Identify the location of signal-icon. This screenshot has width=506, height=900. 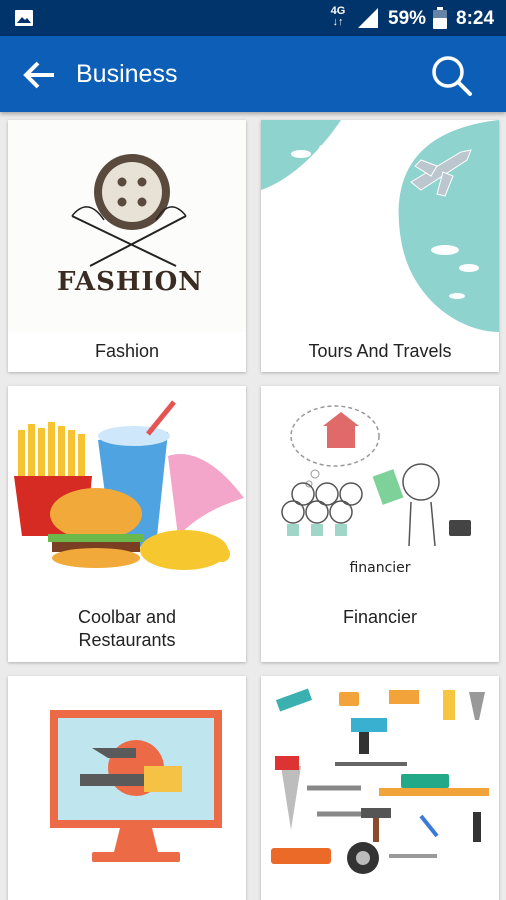
(368, 18).